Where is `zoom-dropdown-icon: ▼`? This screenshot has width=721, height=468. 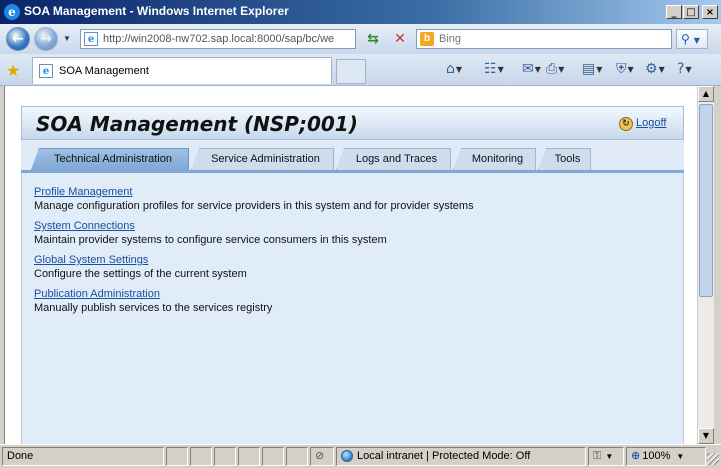 zoom-dropdown-icon: ▼ is located at coordinates (680, 456).